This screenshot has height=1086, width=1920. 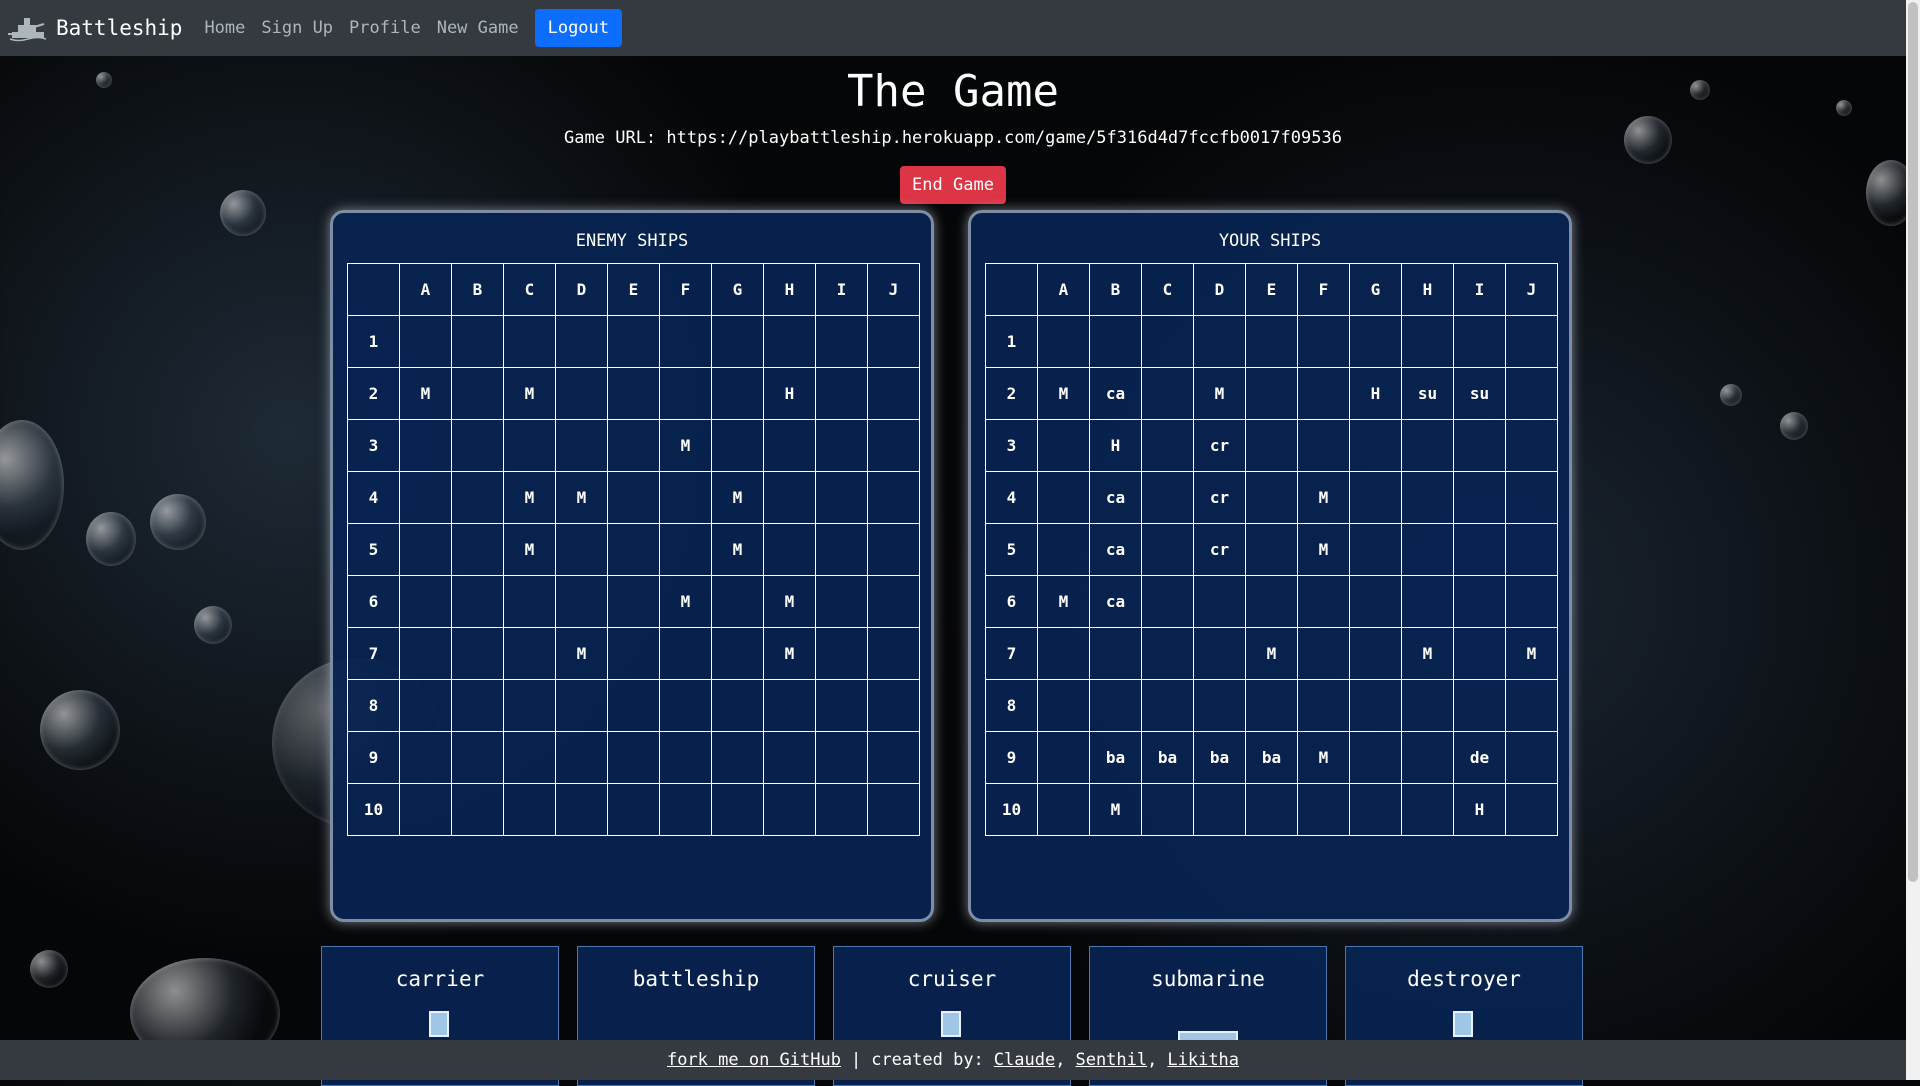 What do you see at coordinates (578, 28) in the screenshot?
I see `logout-button: Logout` at bounding box center [578, 28].